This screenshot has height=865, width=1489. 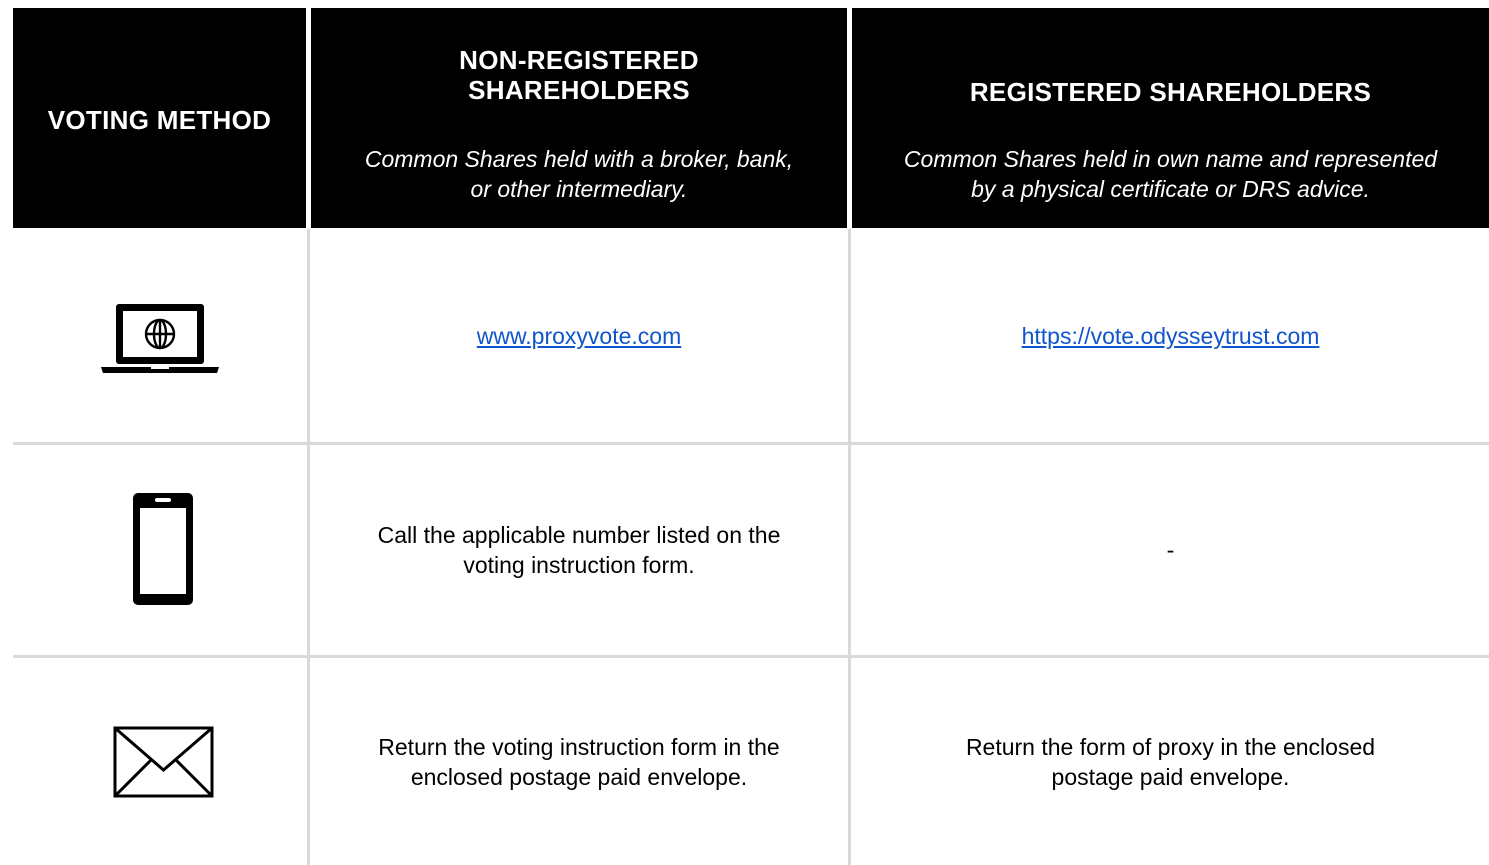 I want to click on row-telephone-method, so click(x=159, y=550).